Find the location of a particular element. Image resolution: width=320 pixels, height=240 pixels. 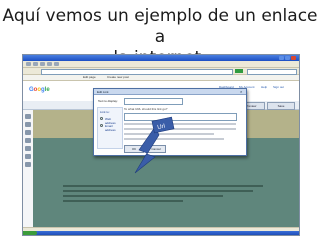

text-to-display-label: Text to display: is located at coordinates (108, 101).